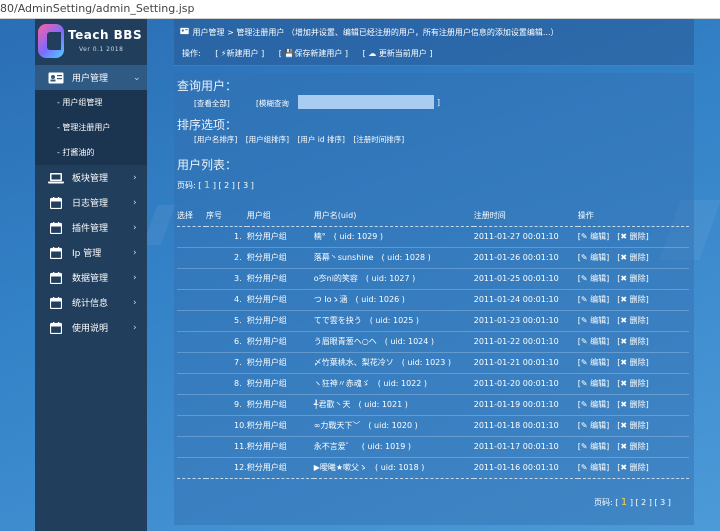 This screenshot has height=531, width=720. What do you see at coordinates (239, 53) in the screenshot?
I see `new-user-button: [ ⚡新建用户 ]` at bounding box center [239, 53].